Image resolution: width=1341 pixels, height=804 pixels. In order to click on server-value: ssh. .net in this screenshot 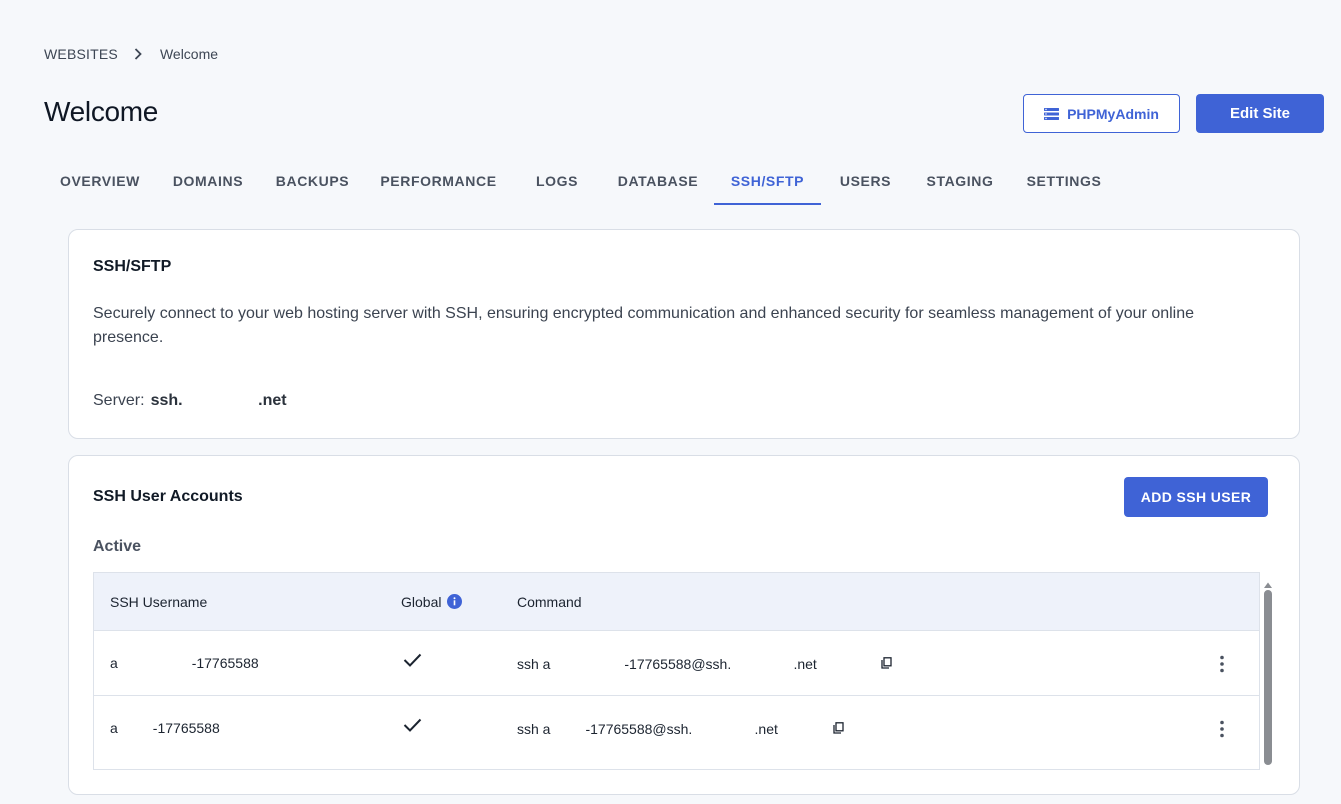, I will do `click(218, 400)`.